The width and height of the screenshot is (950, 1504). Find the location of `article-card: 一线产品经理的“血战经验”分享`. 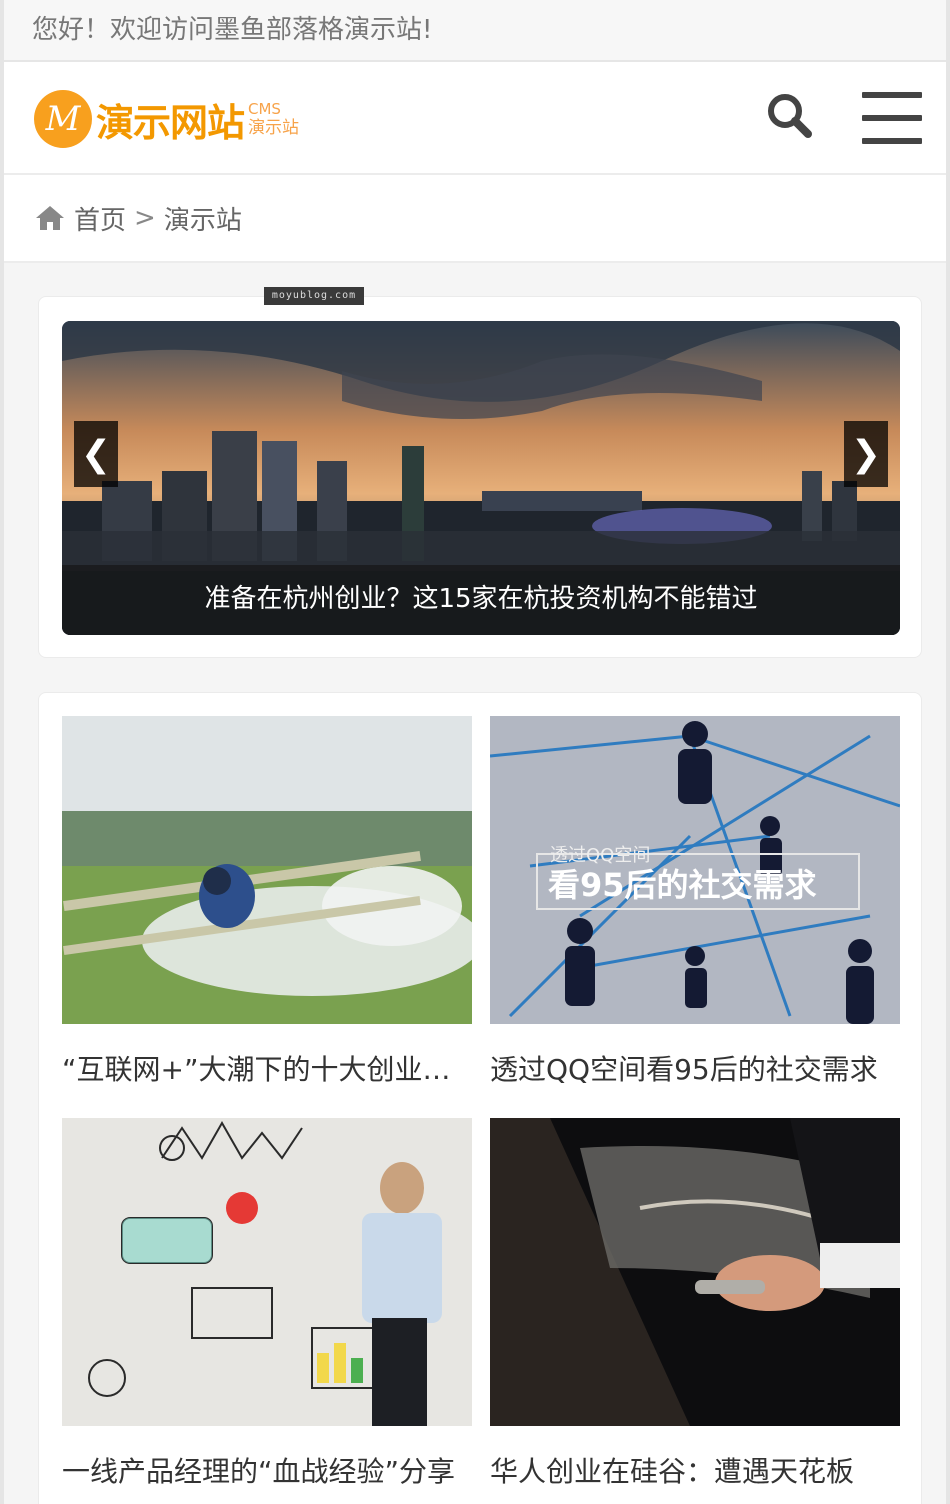

article-card: 一线产品经理的“血战经验”分享 is located at coordinates (267, 1305).